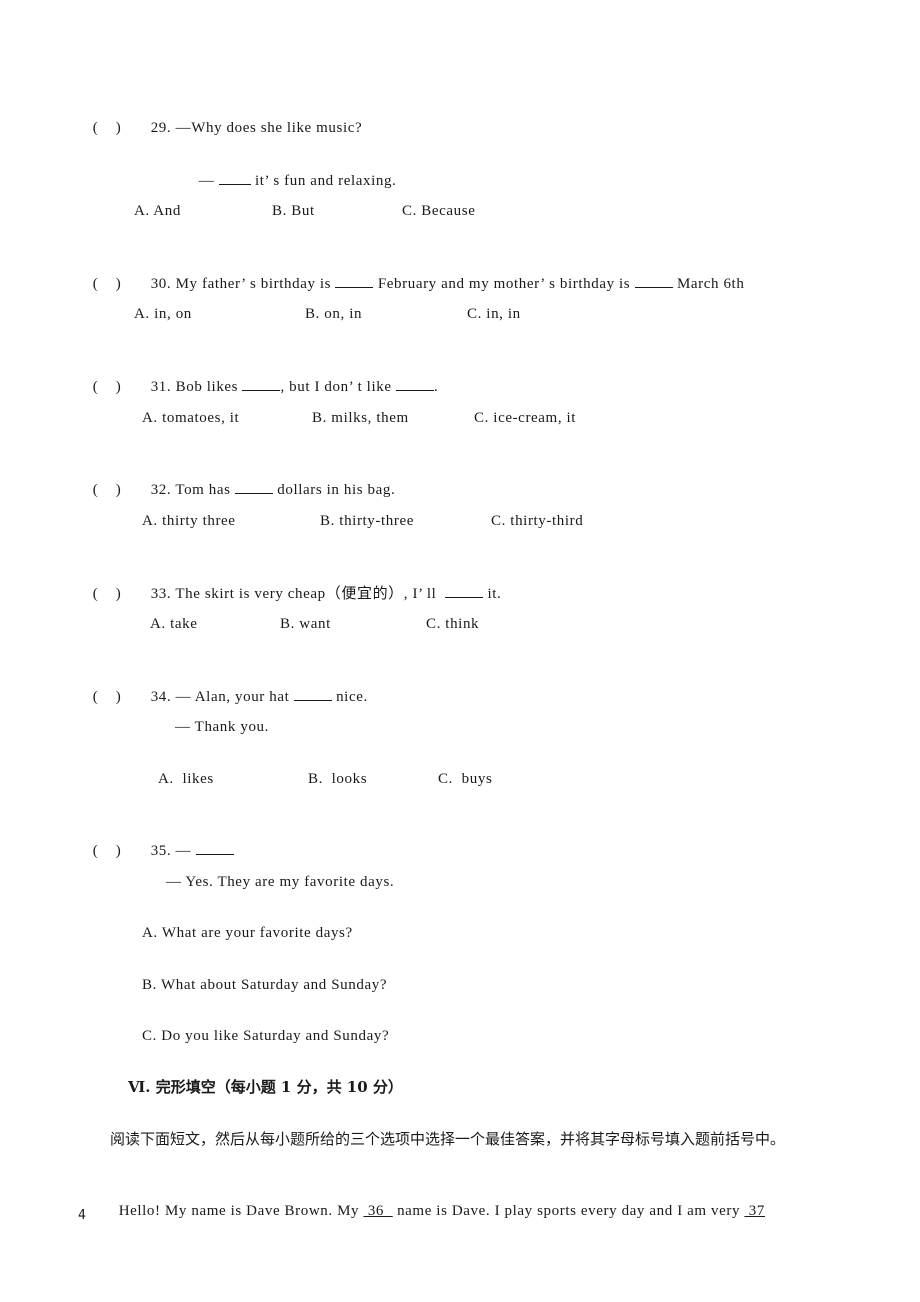 The image size is (920, 1302). I want to click on question-35: ( ) 35. —, so click(159, 840).